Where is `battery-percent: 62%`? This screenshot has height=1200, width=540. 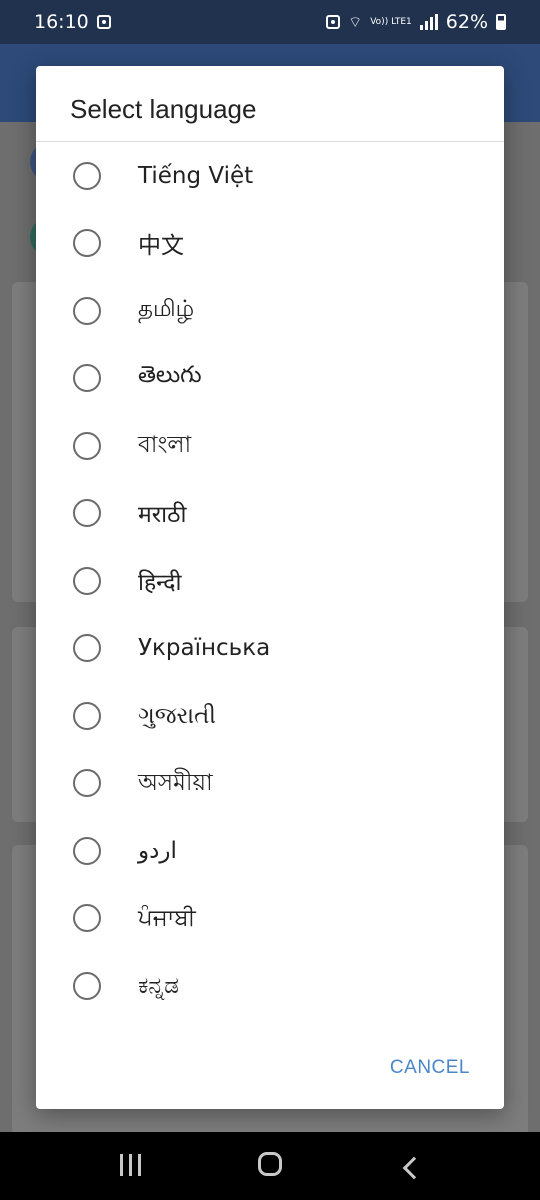
battery-percent: 62% is located at coordinates (466, 22).